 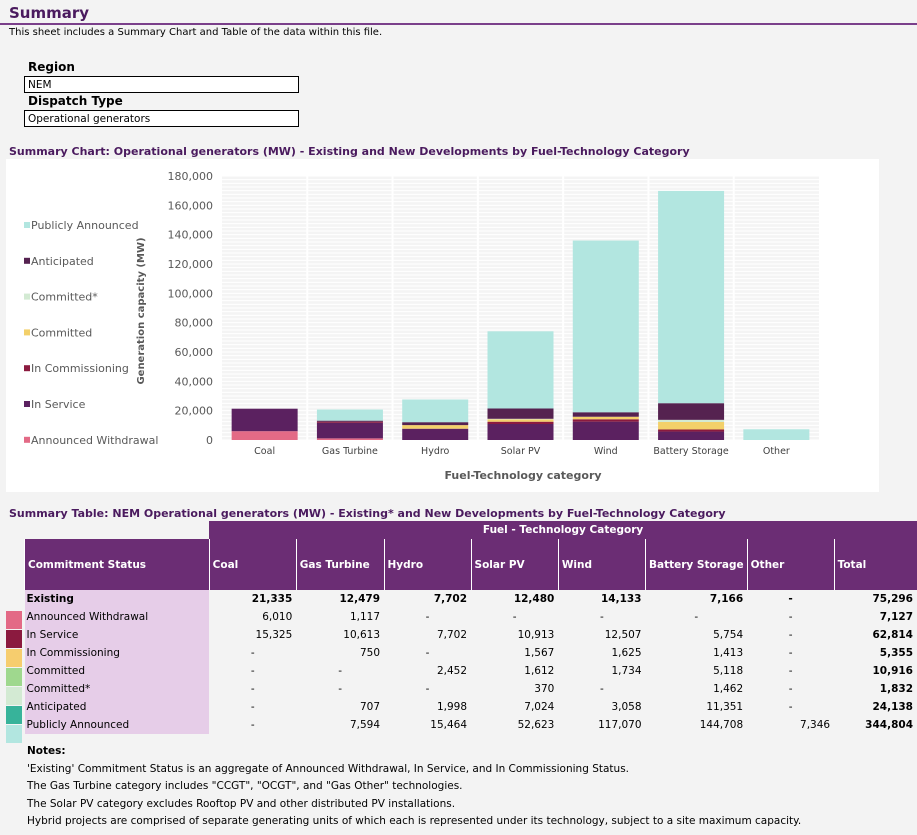 What do you see at coordinates (896, 689) in the screenshot?
I see `value-cell: 1,832` at bounding box center [896, 689].